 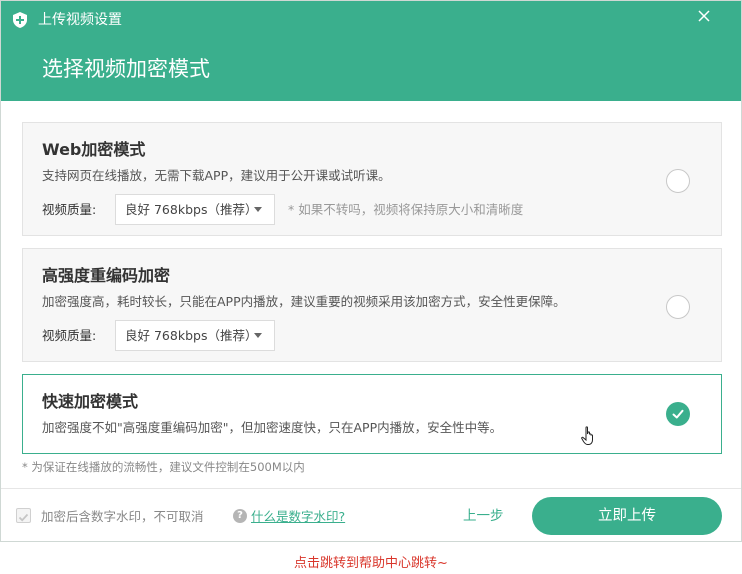 What do you see at coordinates (240, 516) in the screenshot?
I see `question-circle-icon: ?` at bounding box center [240, 516].